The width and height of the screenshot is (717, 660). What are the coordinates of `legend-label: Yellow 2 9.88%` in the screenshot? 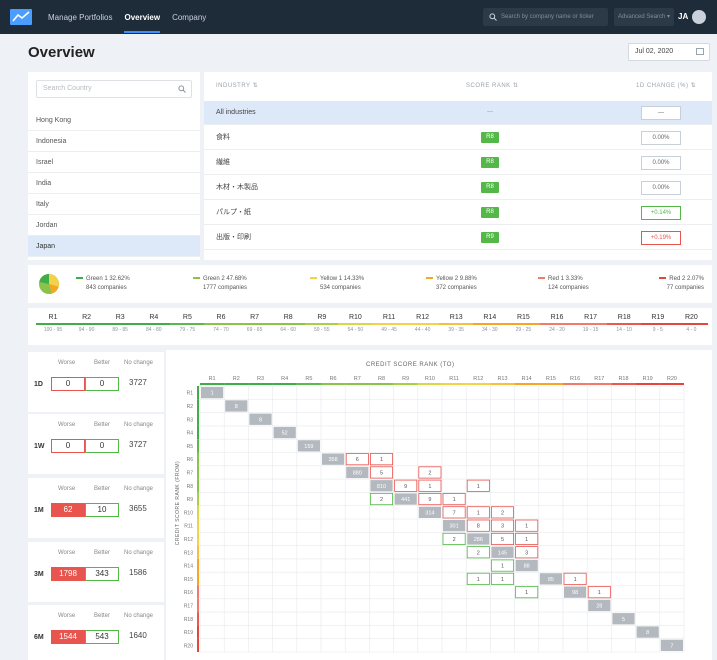 It's located at (456, 279).